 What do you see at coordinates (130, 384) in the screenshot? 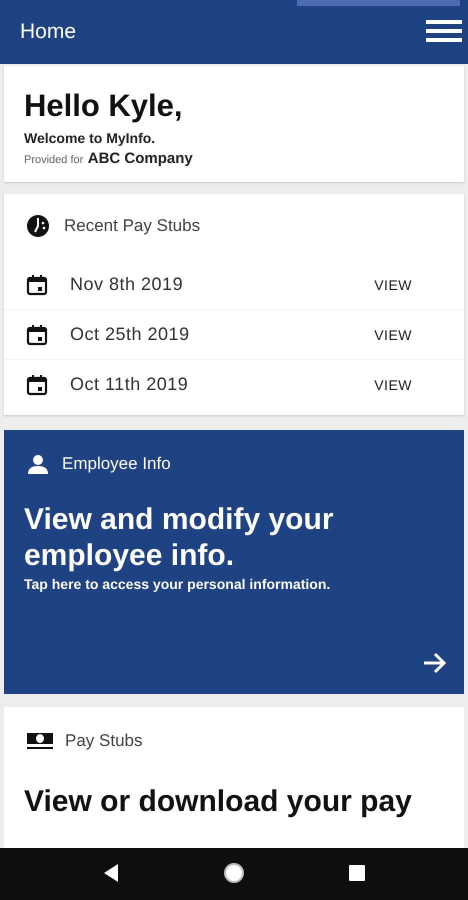
I see `pay-stub-date: Oct 11th 2019` at bounding box center [130, 384].